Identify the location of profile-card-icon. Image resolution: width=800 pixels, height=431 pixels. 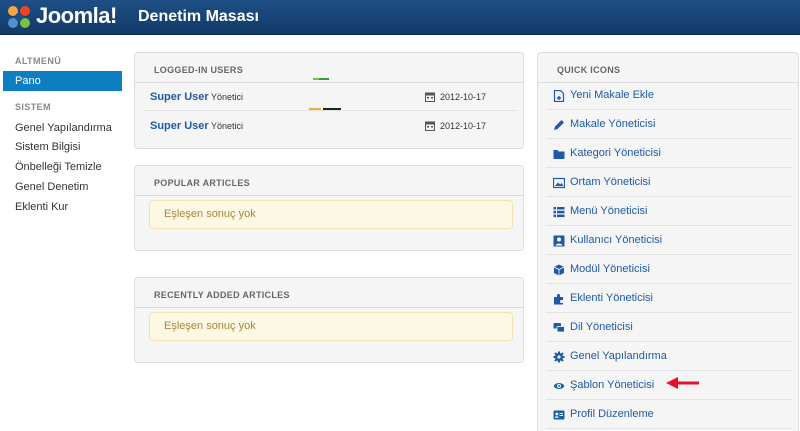
(559, 415).